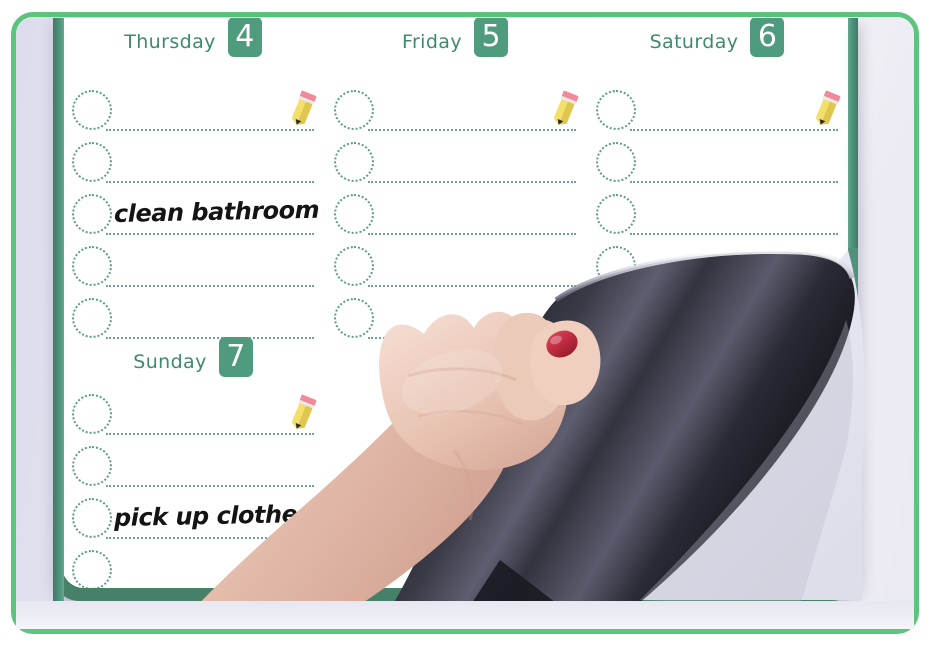  I want to click on board-right-edge, so click(853, 133).